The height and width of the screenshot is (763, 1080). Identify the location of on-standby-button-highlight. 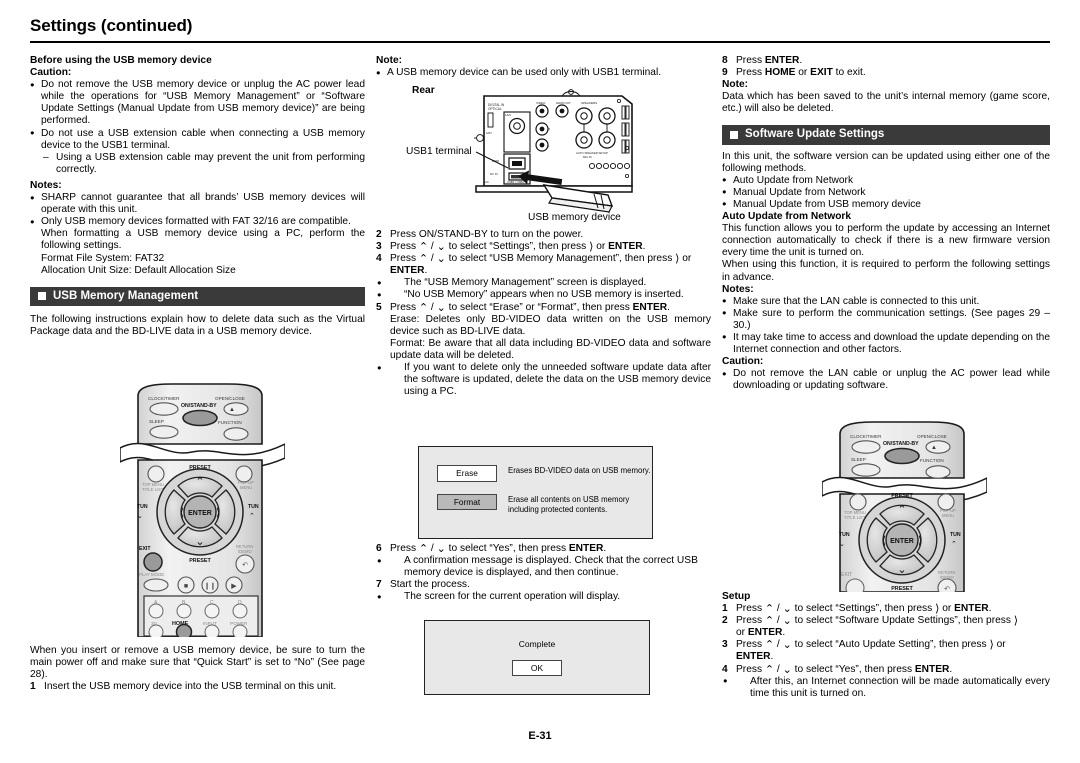
(902, 456).